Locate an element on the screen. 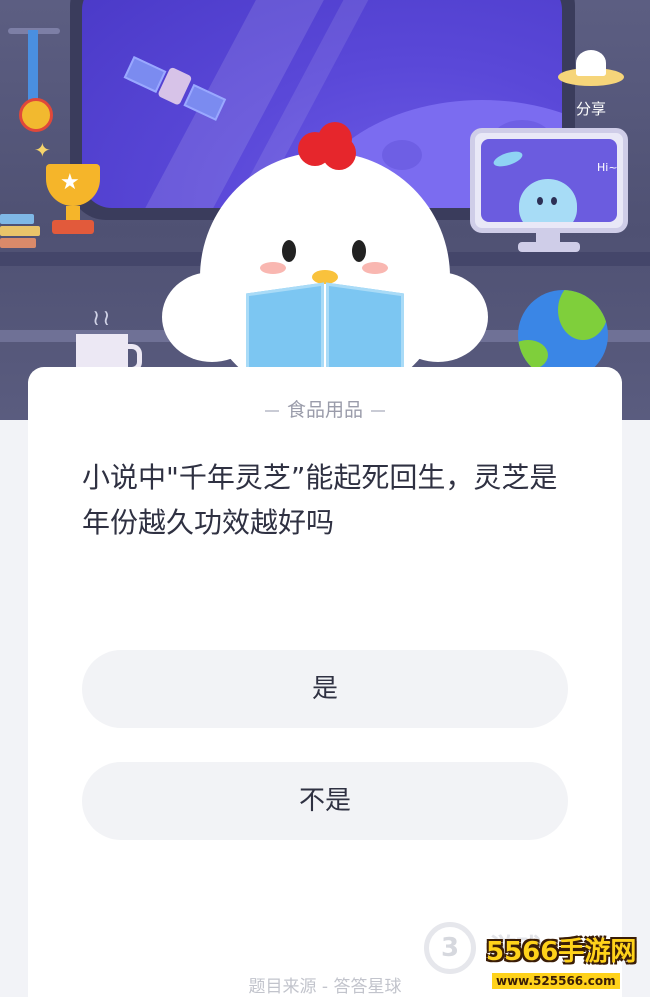 The height and width of the screenshot is (997, 650). monitor-illustration: Hi~ is located at coordinates (549, 180).